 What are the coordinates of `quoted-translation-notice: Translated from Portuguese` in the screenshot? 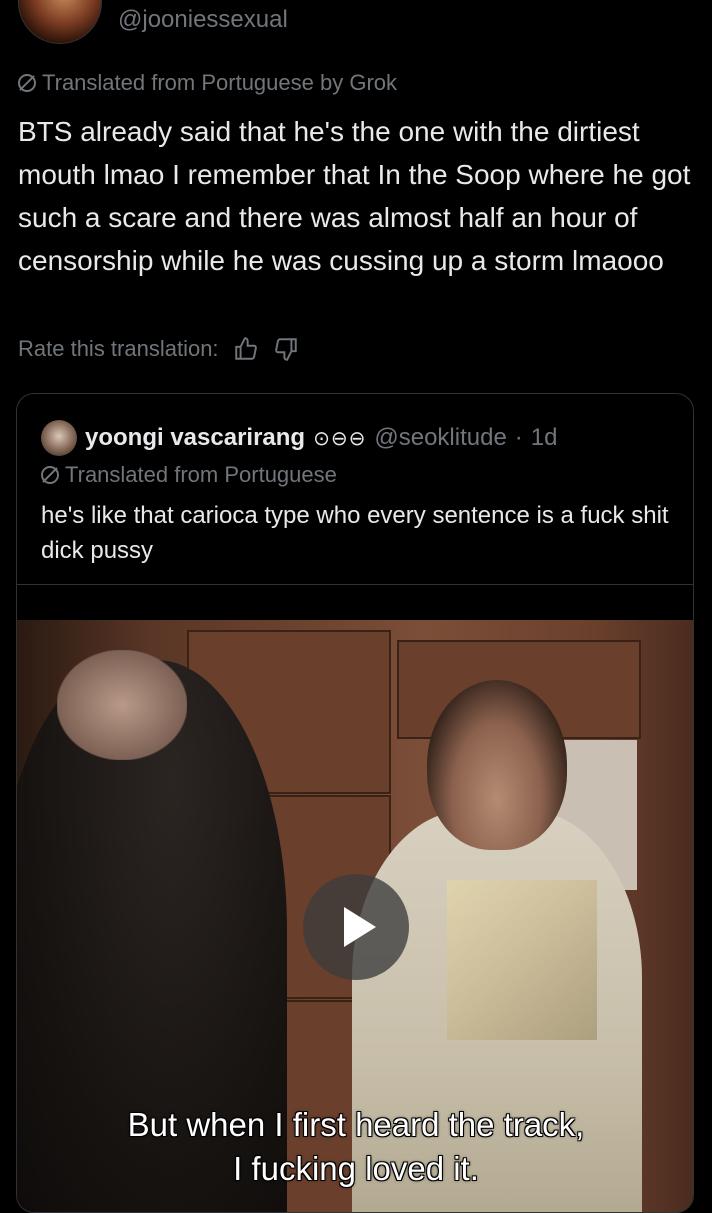 It's located at (189, 475).